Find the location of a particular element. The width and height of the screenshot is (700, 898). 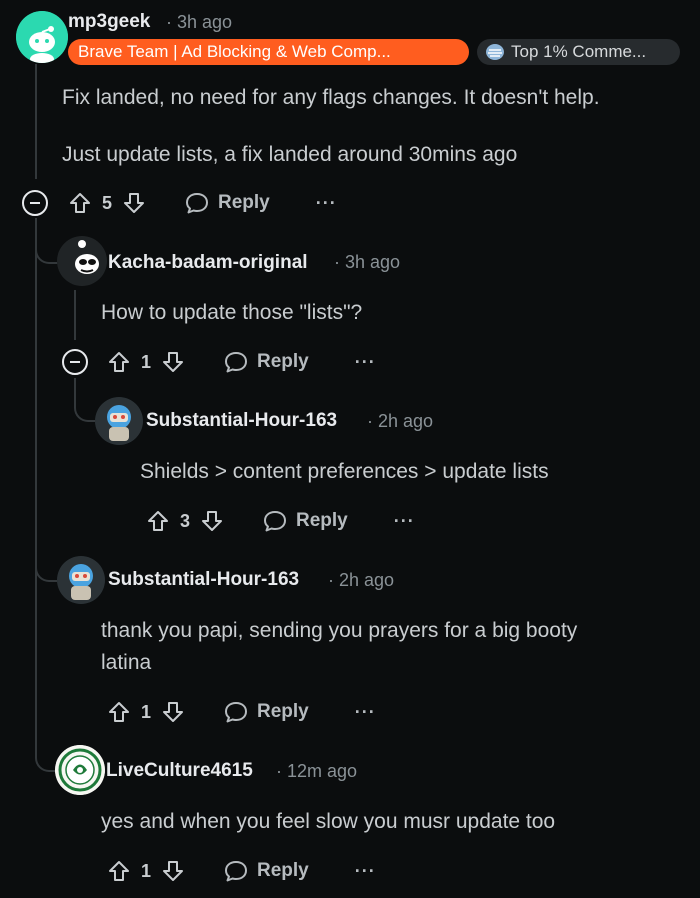

comment-actions: 3 Reply ··· is located at coordinates (279, 521).